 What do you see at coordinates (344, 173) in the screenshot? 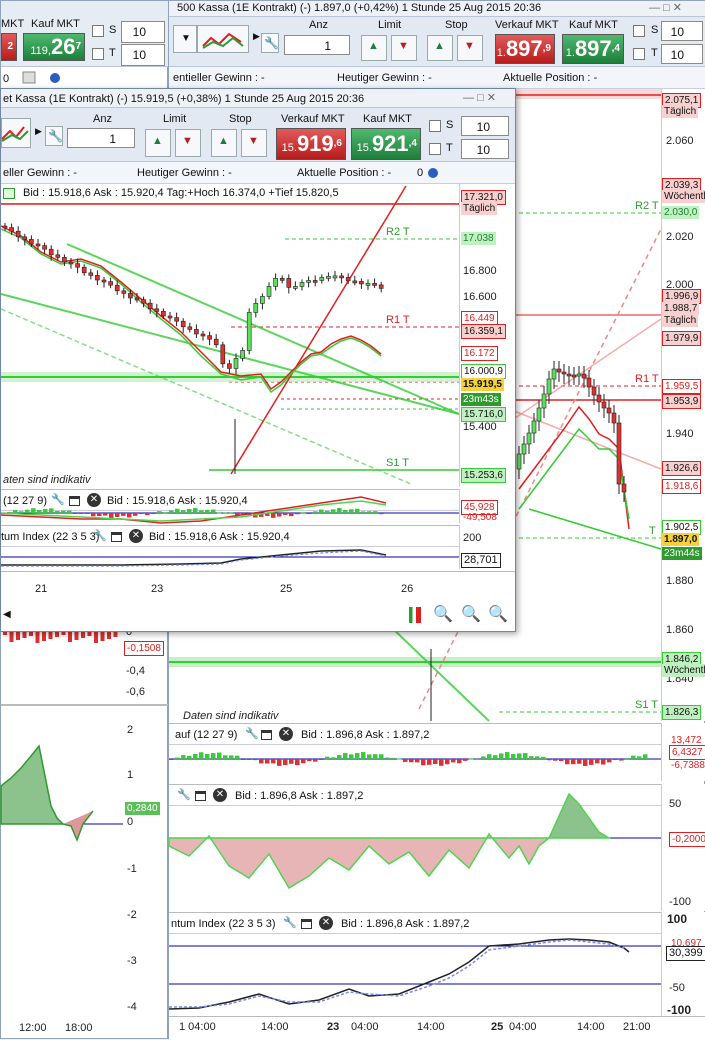
I see `front-position: Aktuelle Position : -` at bounding box center [344, 173].